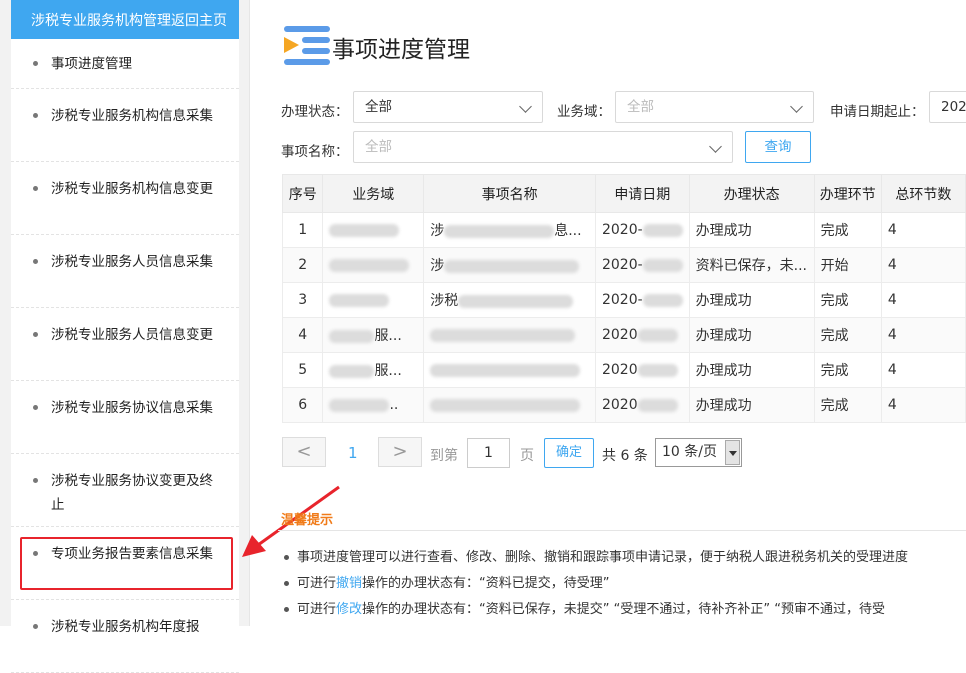  I want to click on sidebar-item-label: 涉税专业服务机构信息采集, so click(132, 116).